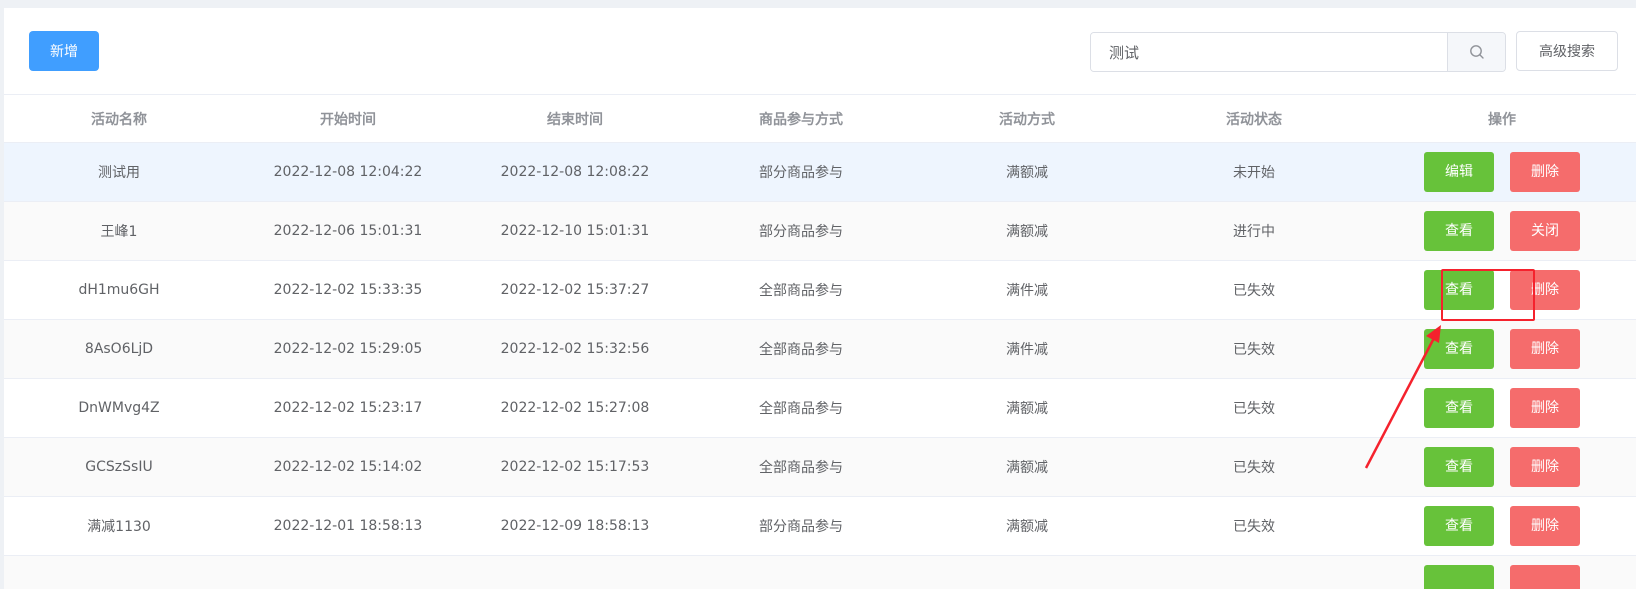  I want to click on col-start-time: 开始时间, so click(348, 118).